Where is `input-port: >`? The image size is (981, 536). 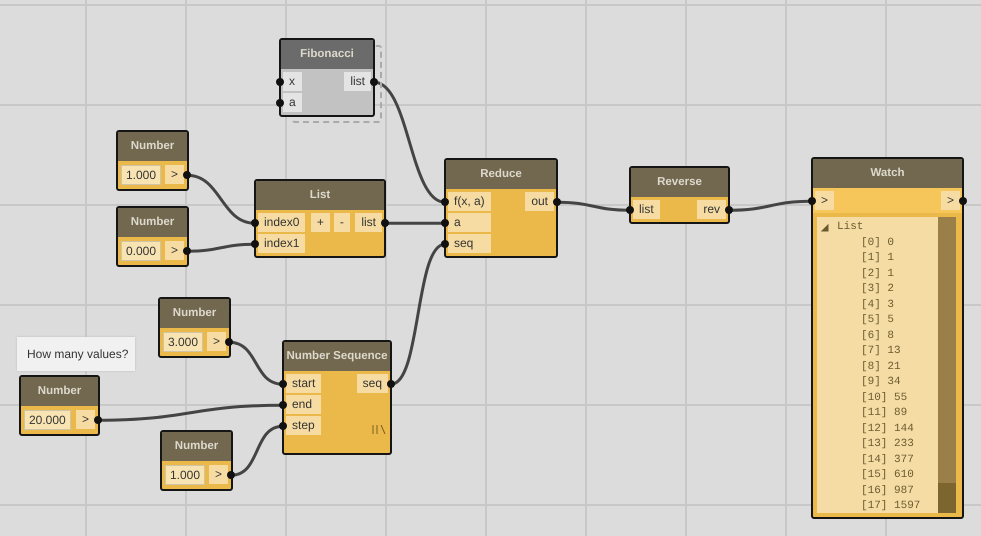 input-port: > is located at coordinates (824, 200).